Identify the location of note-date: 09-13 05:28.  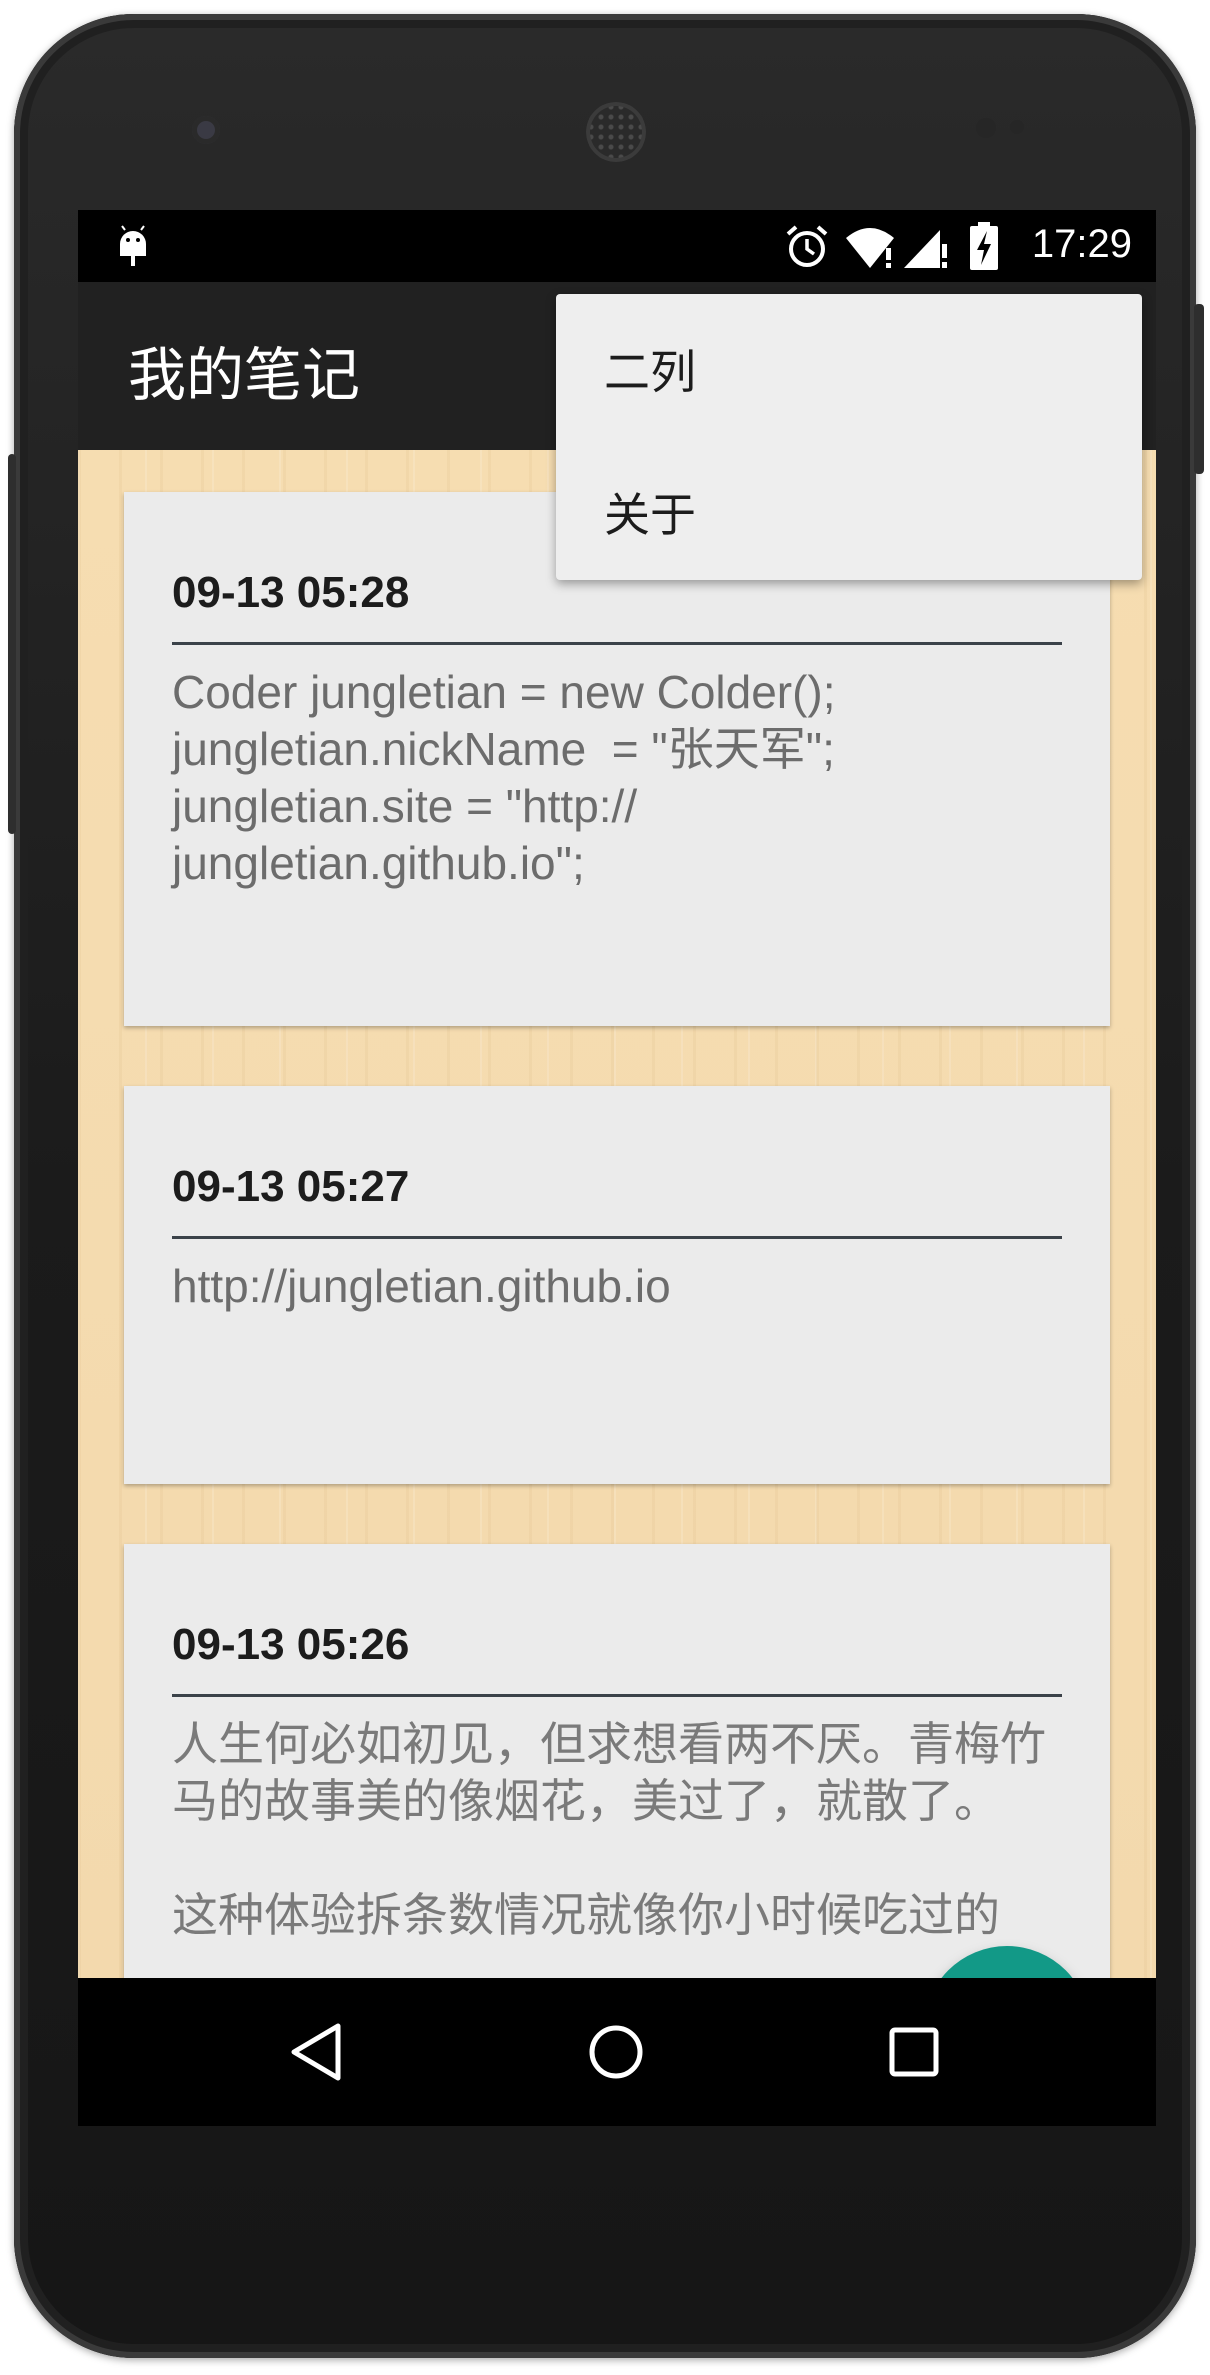
(291, 592).